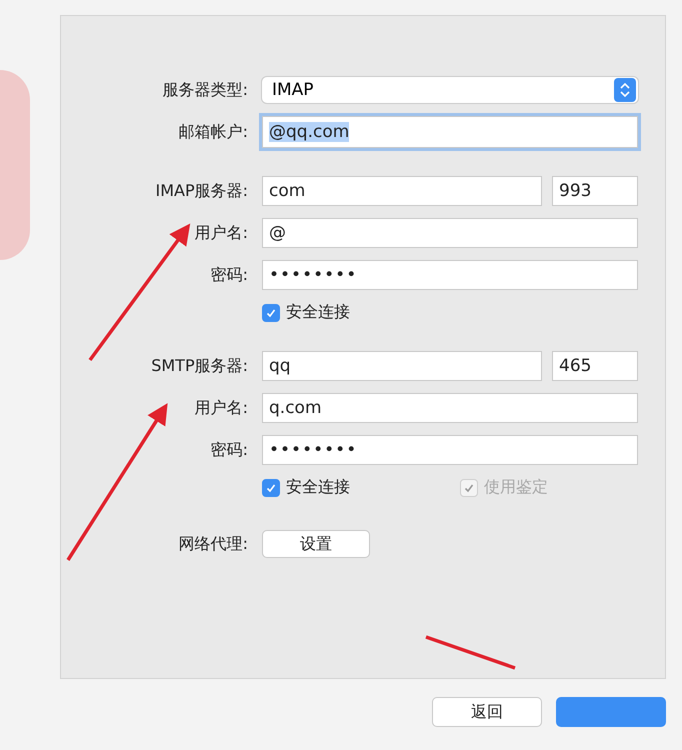 The image size is (682, 750). What do you see at coordinates (213, 132) in the screenshot?
I see `field-label: 邮箱帐户:` at bounding box center [213, 132].